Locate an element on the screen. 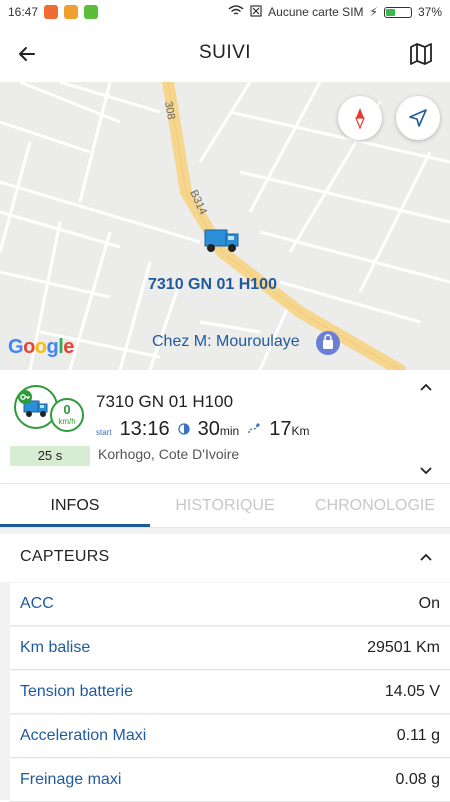 The image size is (450, 802). status-time: 16:47 is located at coordinates (23, 12).